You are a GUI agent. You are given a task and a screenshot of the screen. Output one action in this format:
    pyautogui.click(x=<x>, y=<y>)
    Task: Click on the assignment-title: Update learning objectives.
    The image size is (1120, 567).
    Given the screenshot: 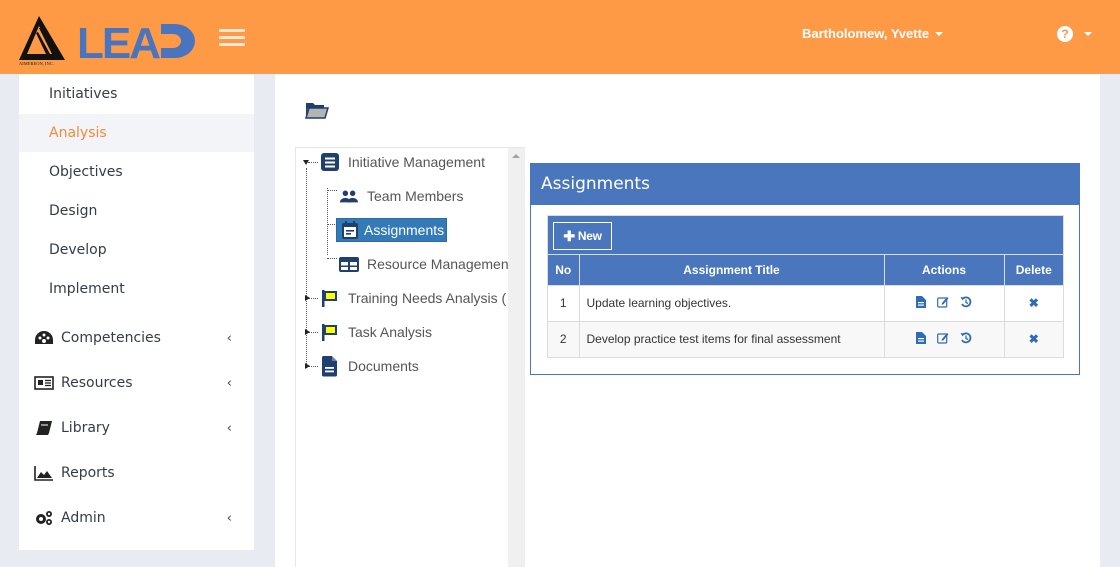 What is the action you would take?
    pyautogui.click(x=732, y=302)
    